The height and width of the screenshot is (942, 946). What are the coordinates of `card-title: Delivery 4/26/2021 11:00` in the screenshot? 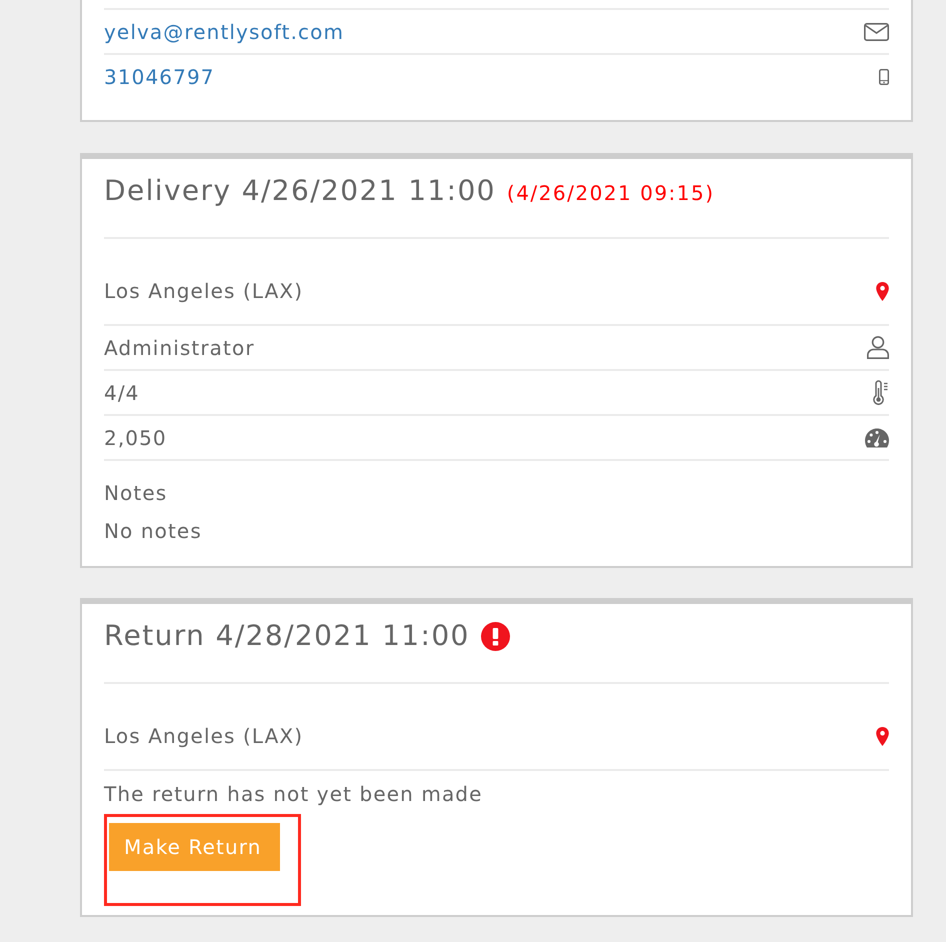 It's located at (300, 191).